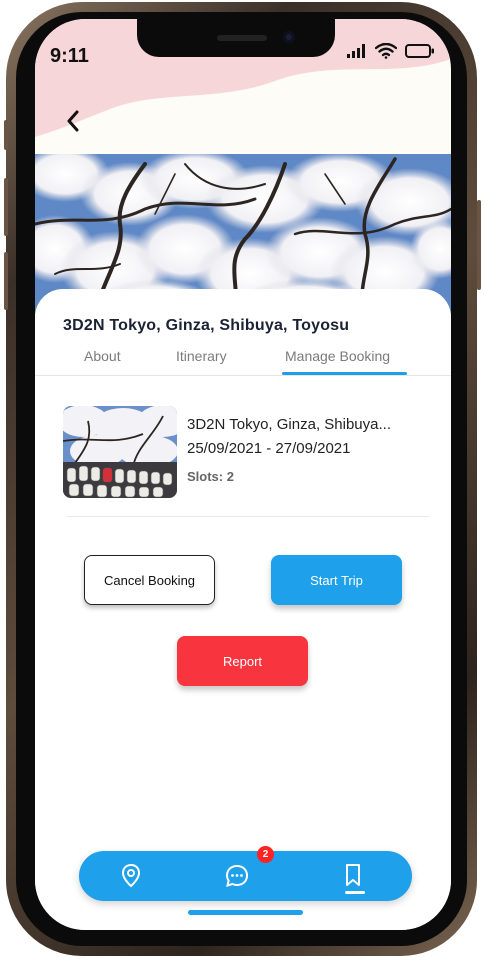 Image resolution: width=485 pixels, height=960 pixels. I want to click on volume-up-button, so click(6, 207).